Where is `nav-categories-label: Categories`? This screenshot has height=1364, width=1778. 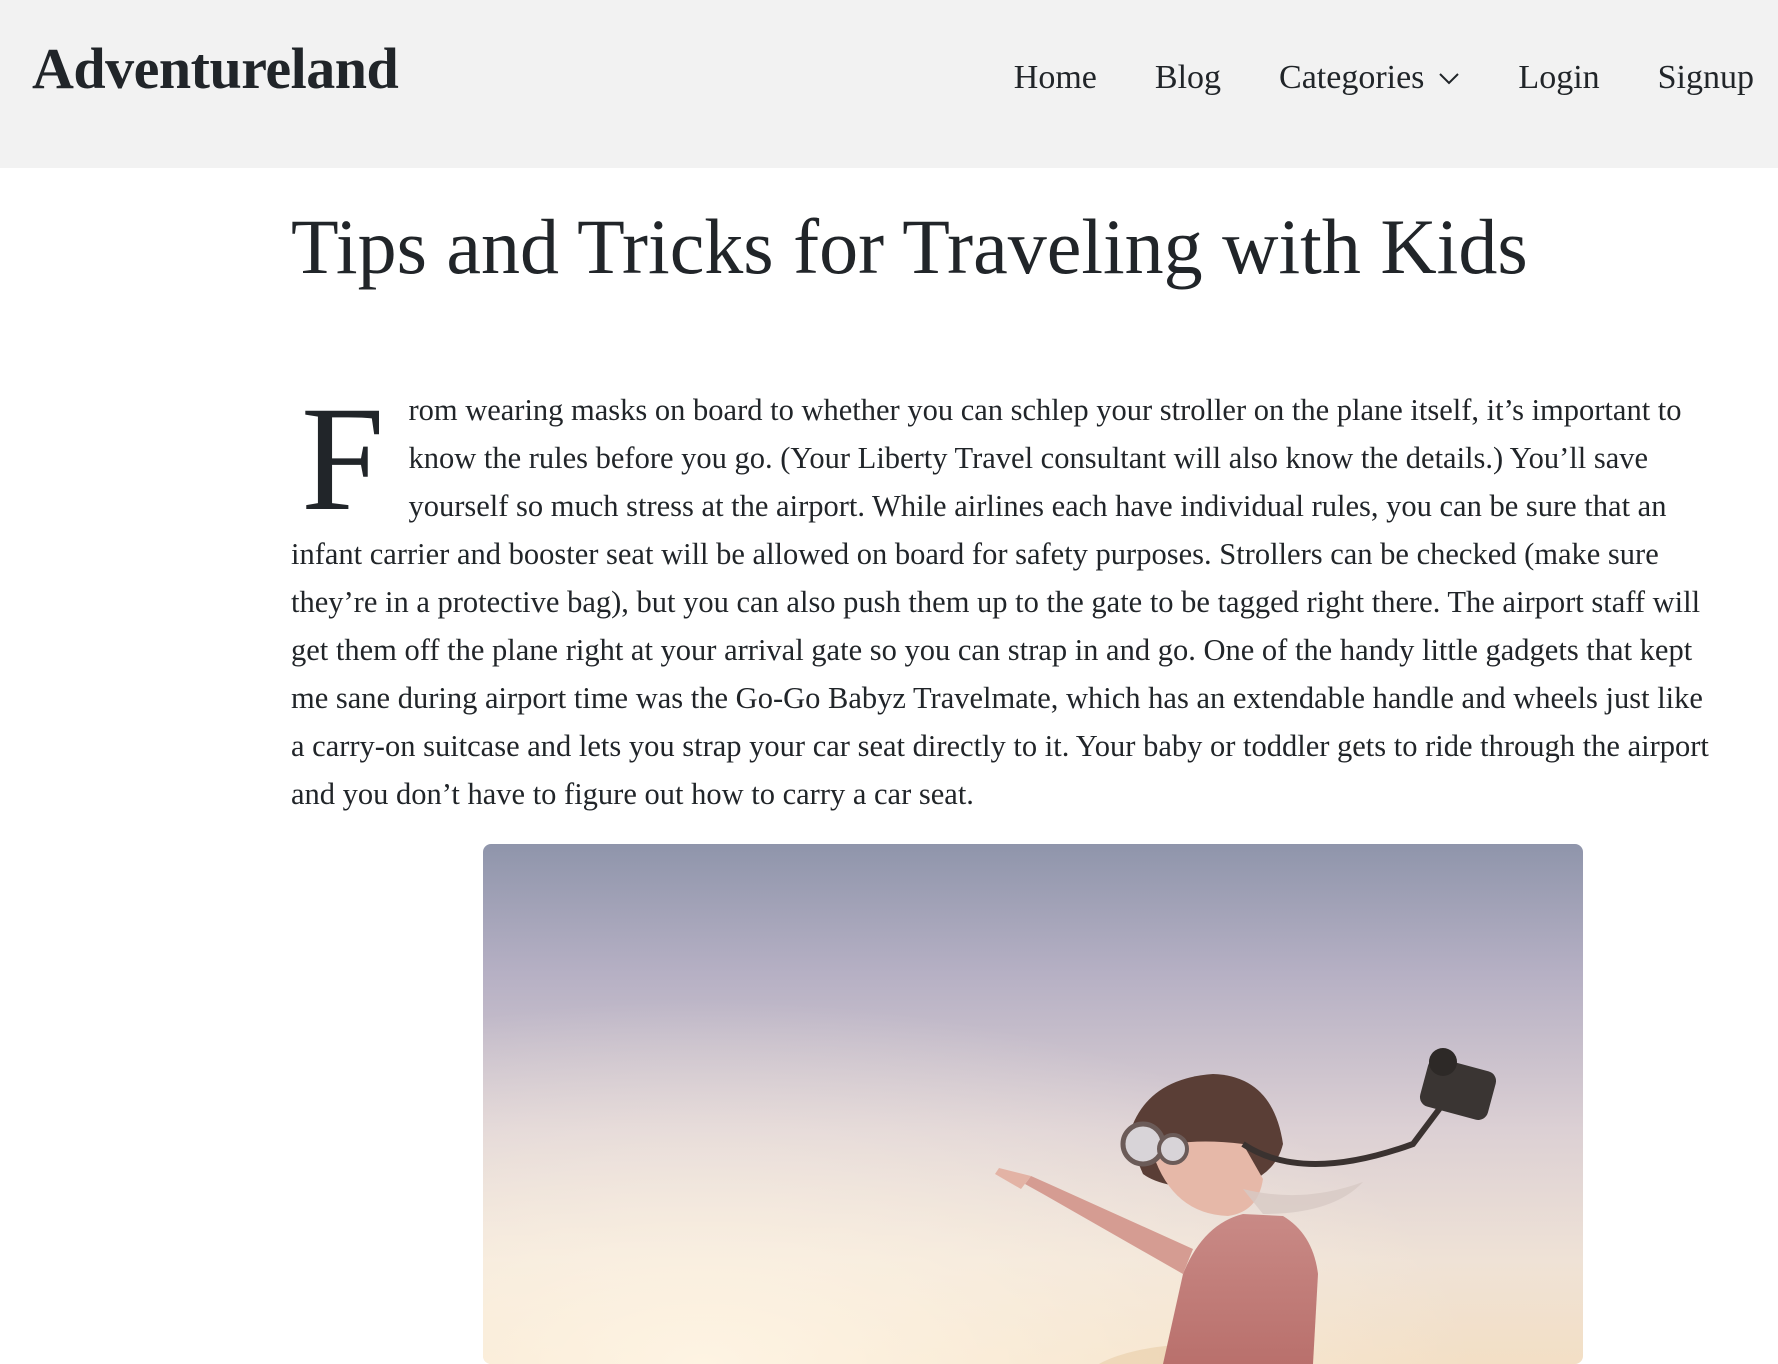 nav-categories-label: Categories is located at coordinates (1352, 77).